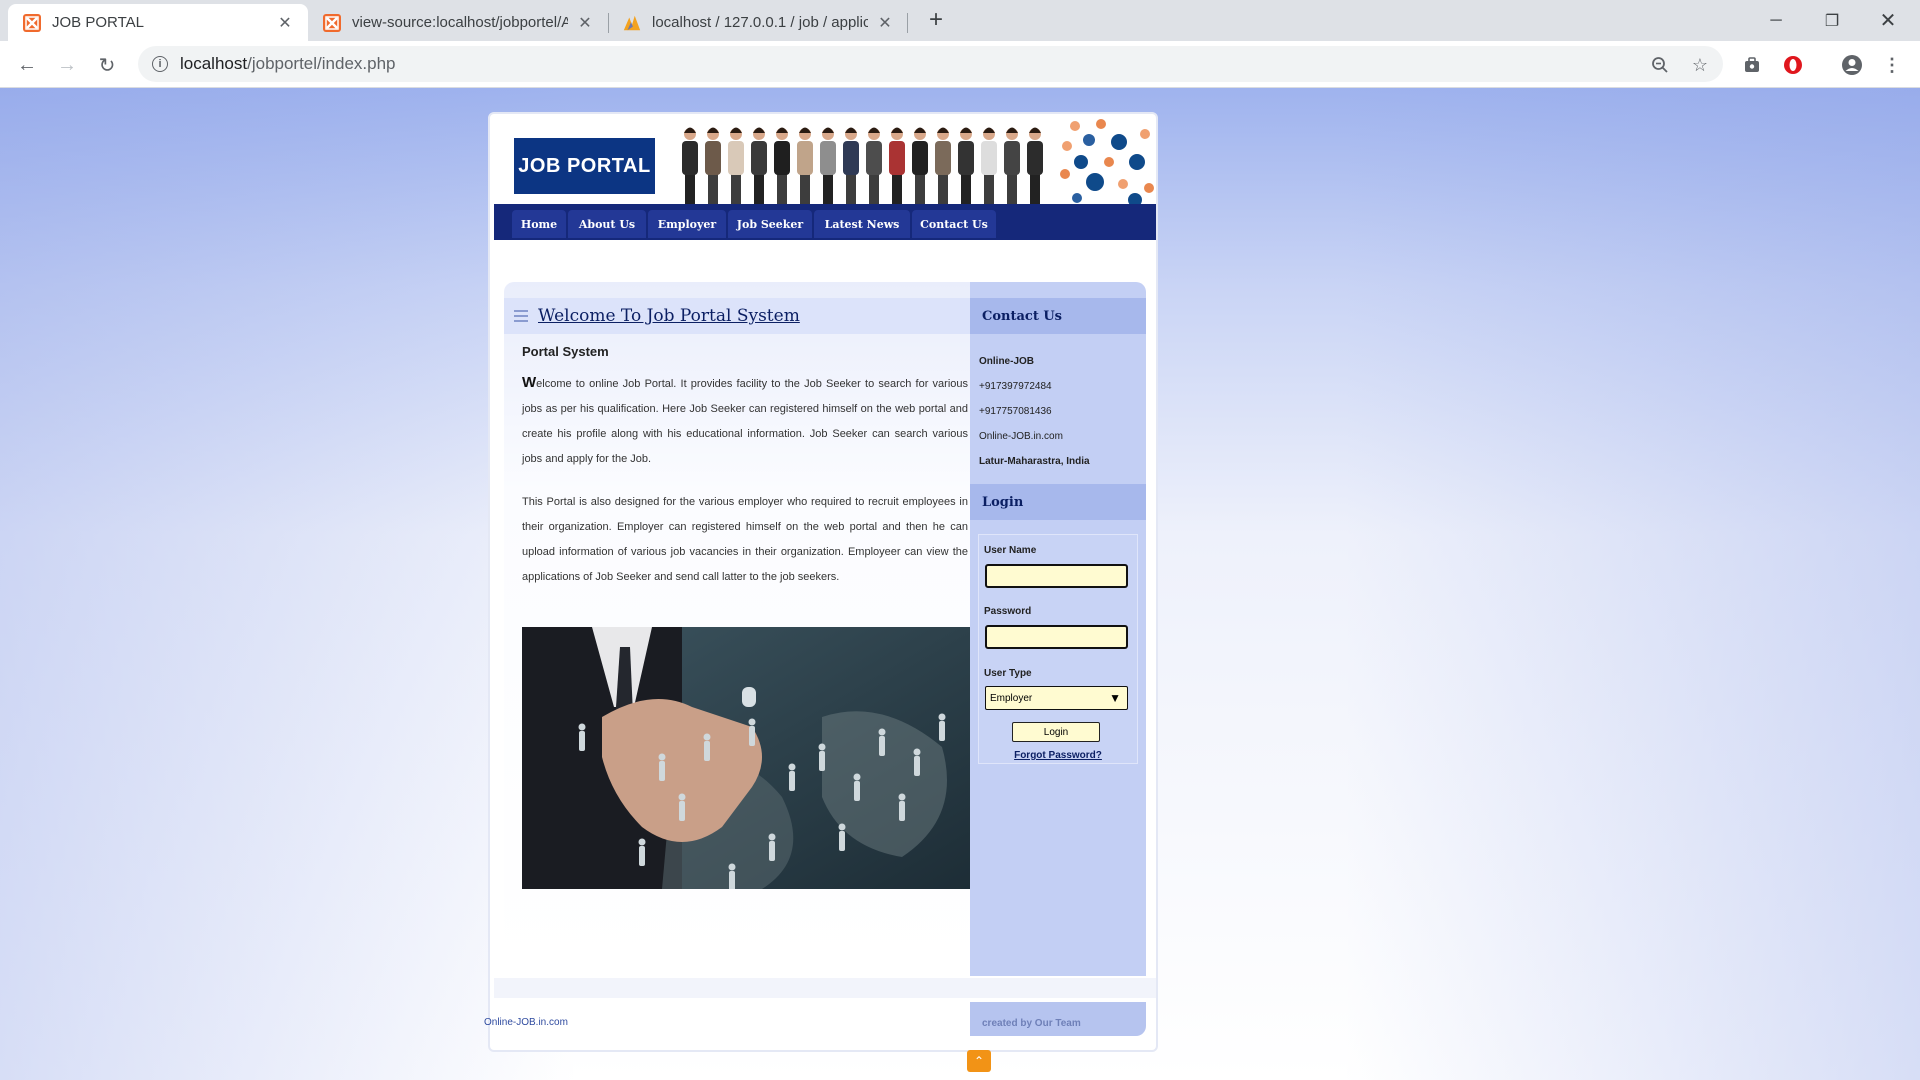  Describe the element at coordinates (1832, 20) in the screenshot. I see `restore-button: ❐` at that location.